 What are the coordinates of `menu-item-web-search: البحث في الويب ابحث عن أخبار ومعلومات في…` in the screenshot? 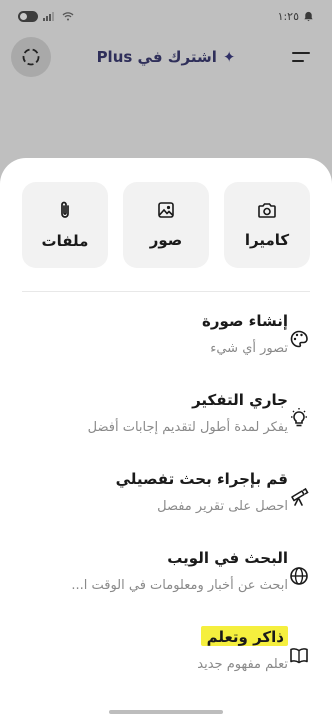 It's located at (166, 586).